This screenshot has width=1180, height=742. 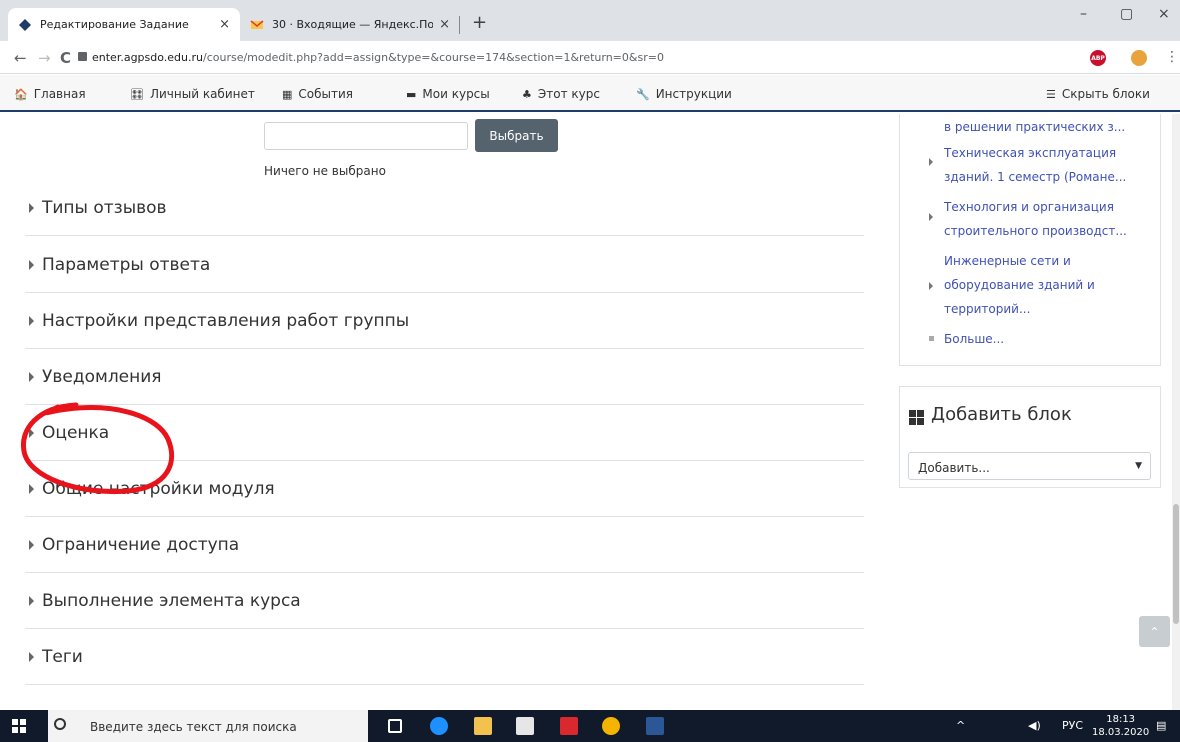 What do you see at coordinates (62, 657) in the screenshot?
I see `section-label: Теги` at bounding box center [62, 657].